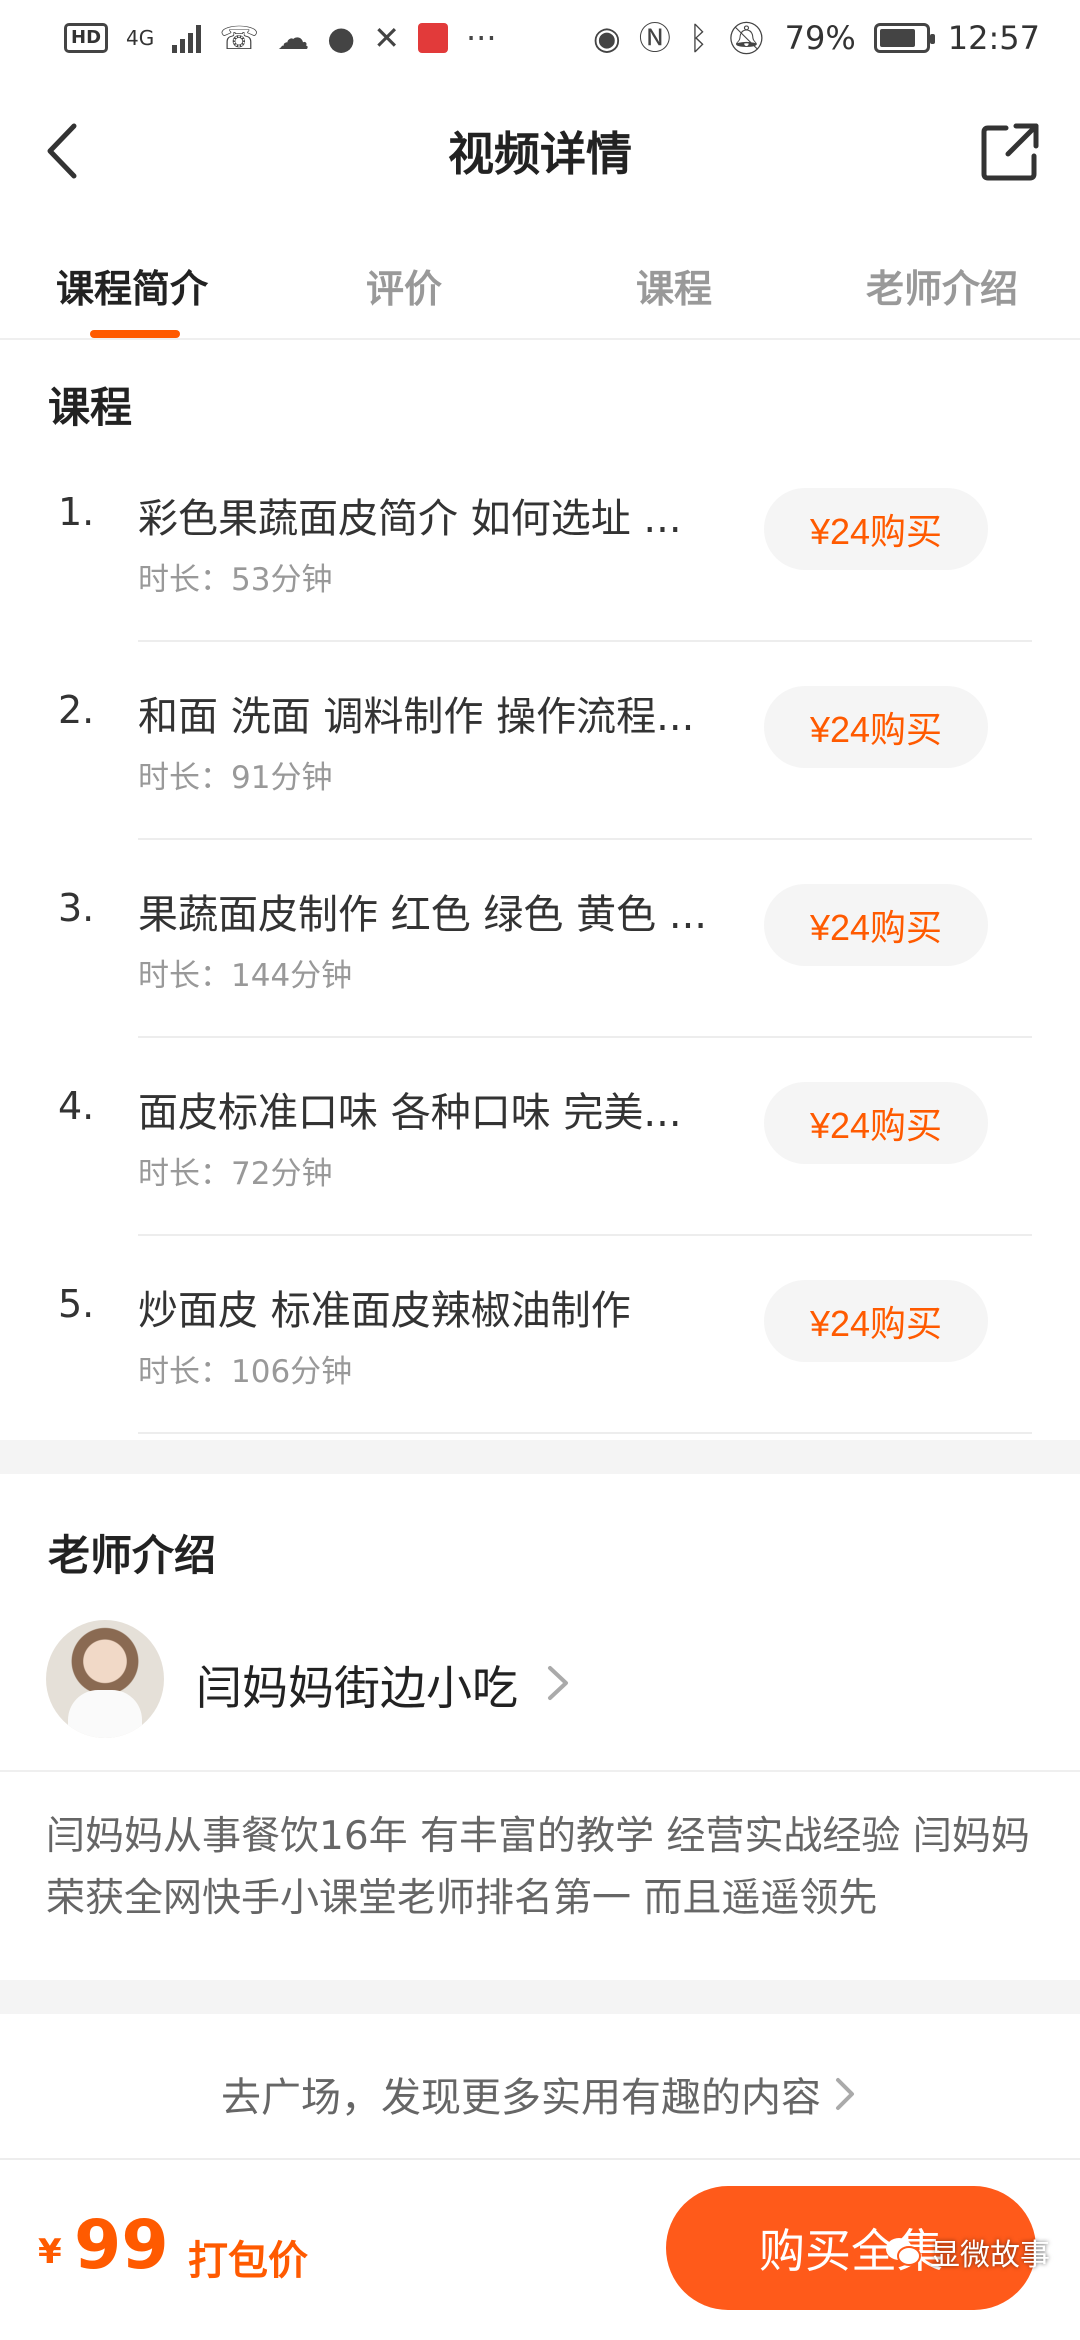 The image size is (1080, 2340). What do you see at coordinates (76, 1304) in the screenshot?
I see `course-number: 5.` at bounding box center [76, 1304].